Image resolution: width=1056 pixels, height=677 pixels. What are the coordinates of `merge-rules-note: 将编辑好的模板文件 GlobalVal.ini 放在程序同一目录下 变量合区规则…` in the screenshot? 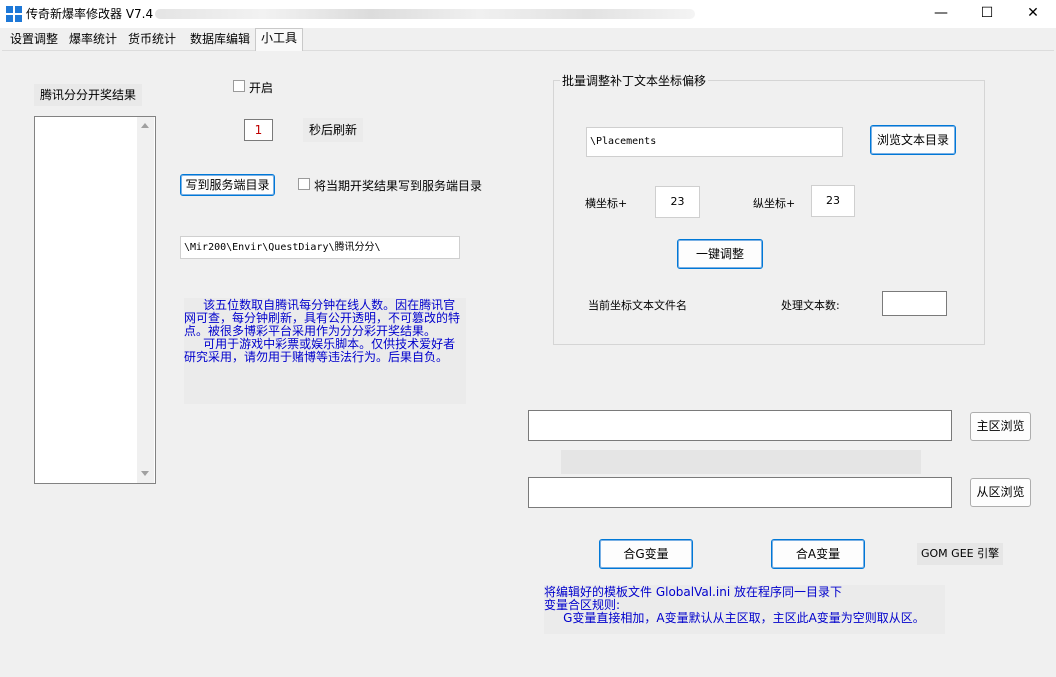 It's located at (744, 609).